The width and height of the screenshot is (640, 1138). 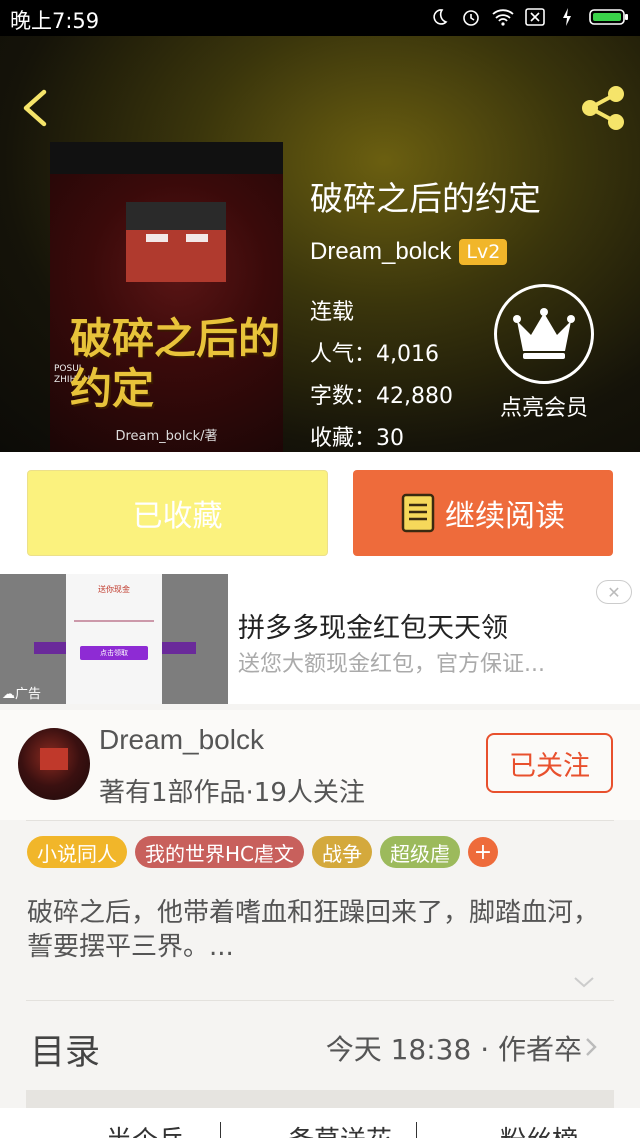 What do you see at coordinates (373, 628) in the screenshot?
I see `ad-title: 拼多多现金红包天天领` at bounding box center [373, 628].